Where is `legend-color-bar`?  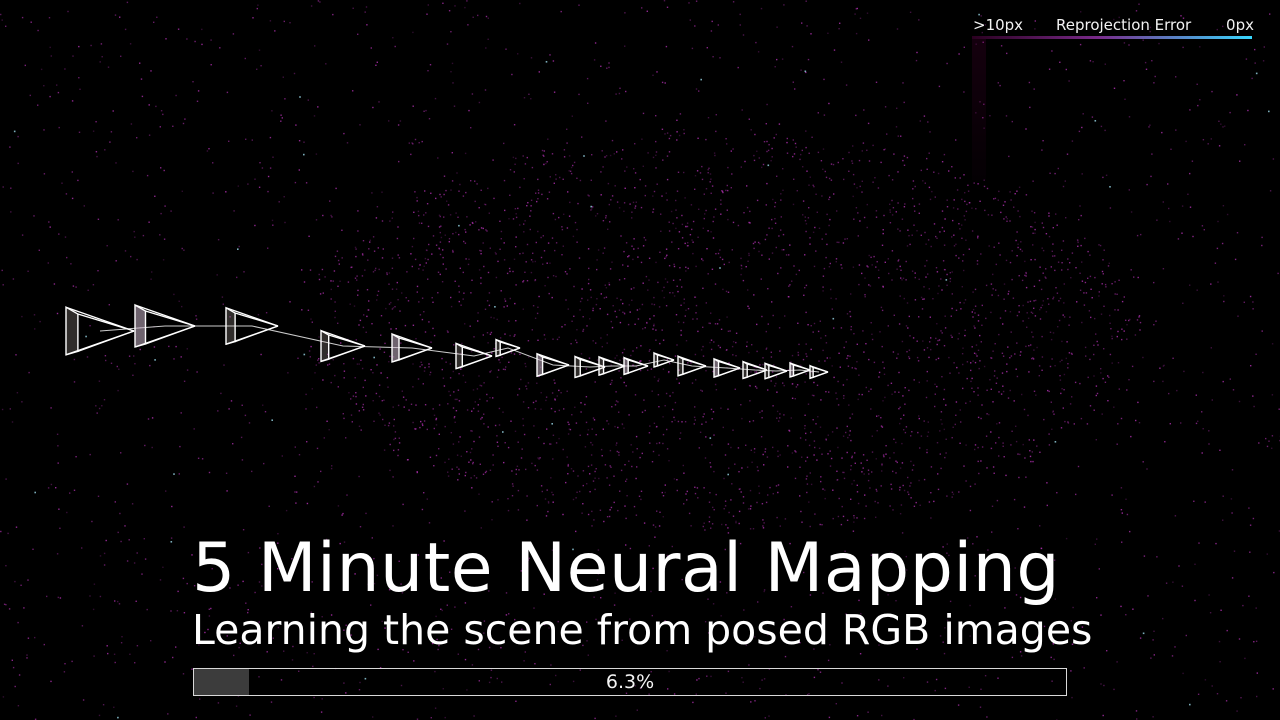 legend-color-bar is located at coordinates (1112, 37).